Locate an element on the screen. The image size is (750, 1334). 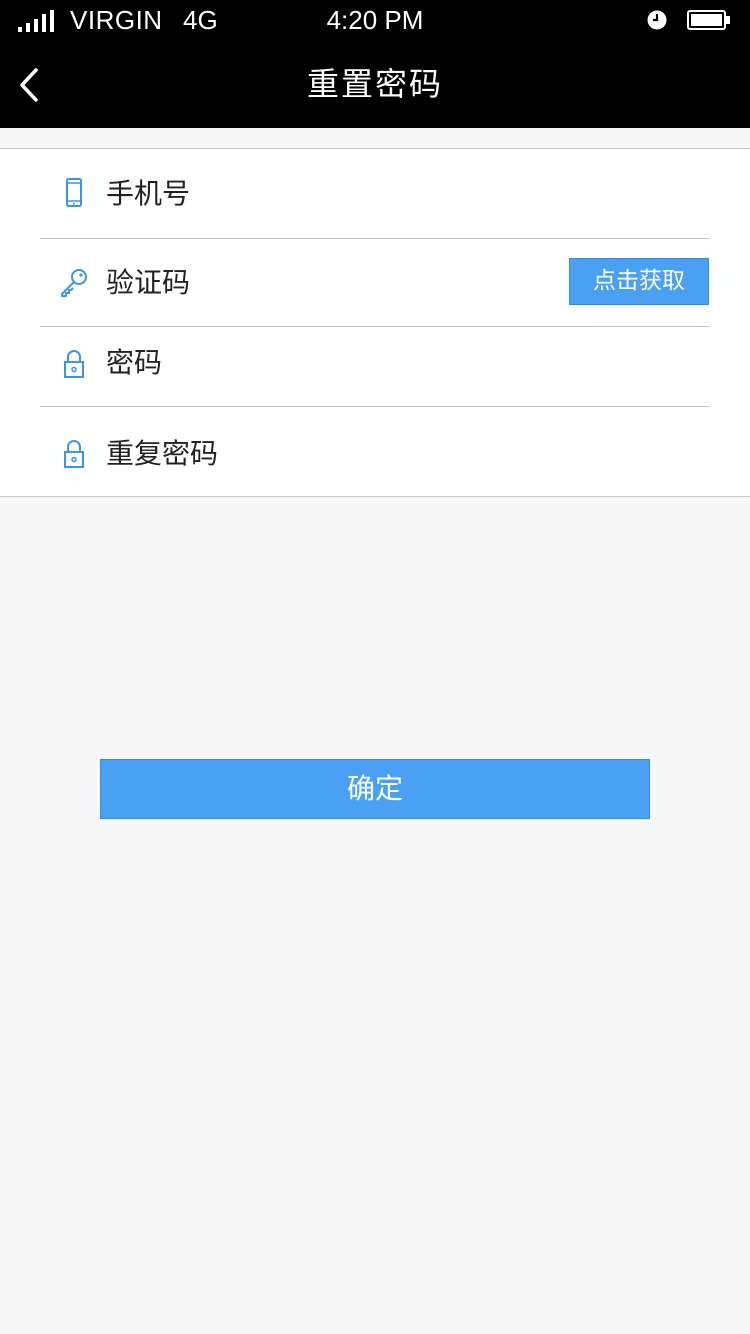
phone-input is located at coordinates (316, 193).